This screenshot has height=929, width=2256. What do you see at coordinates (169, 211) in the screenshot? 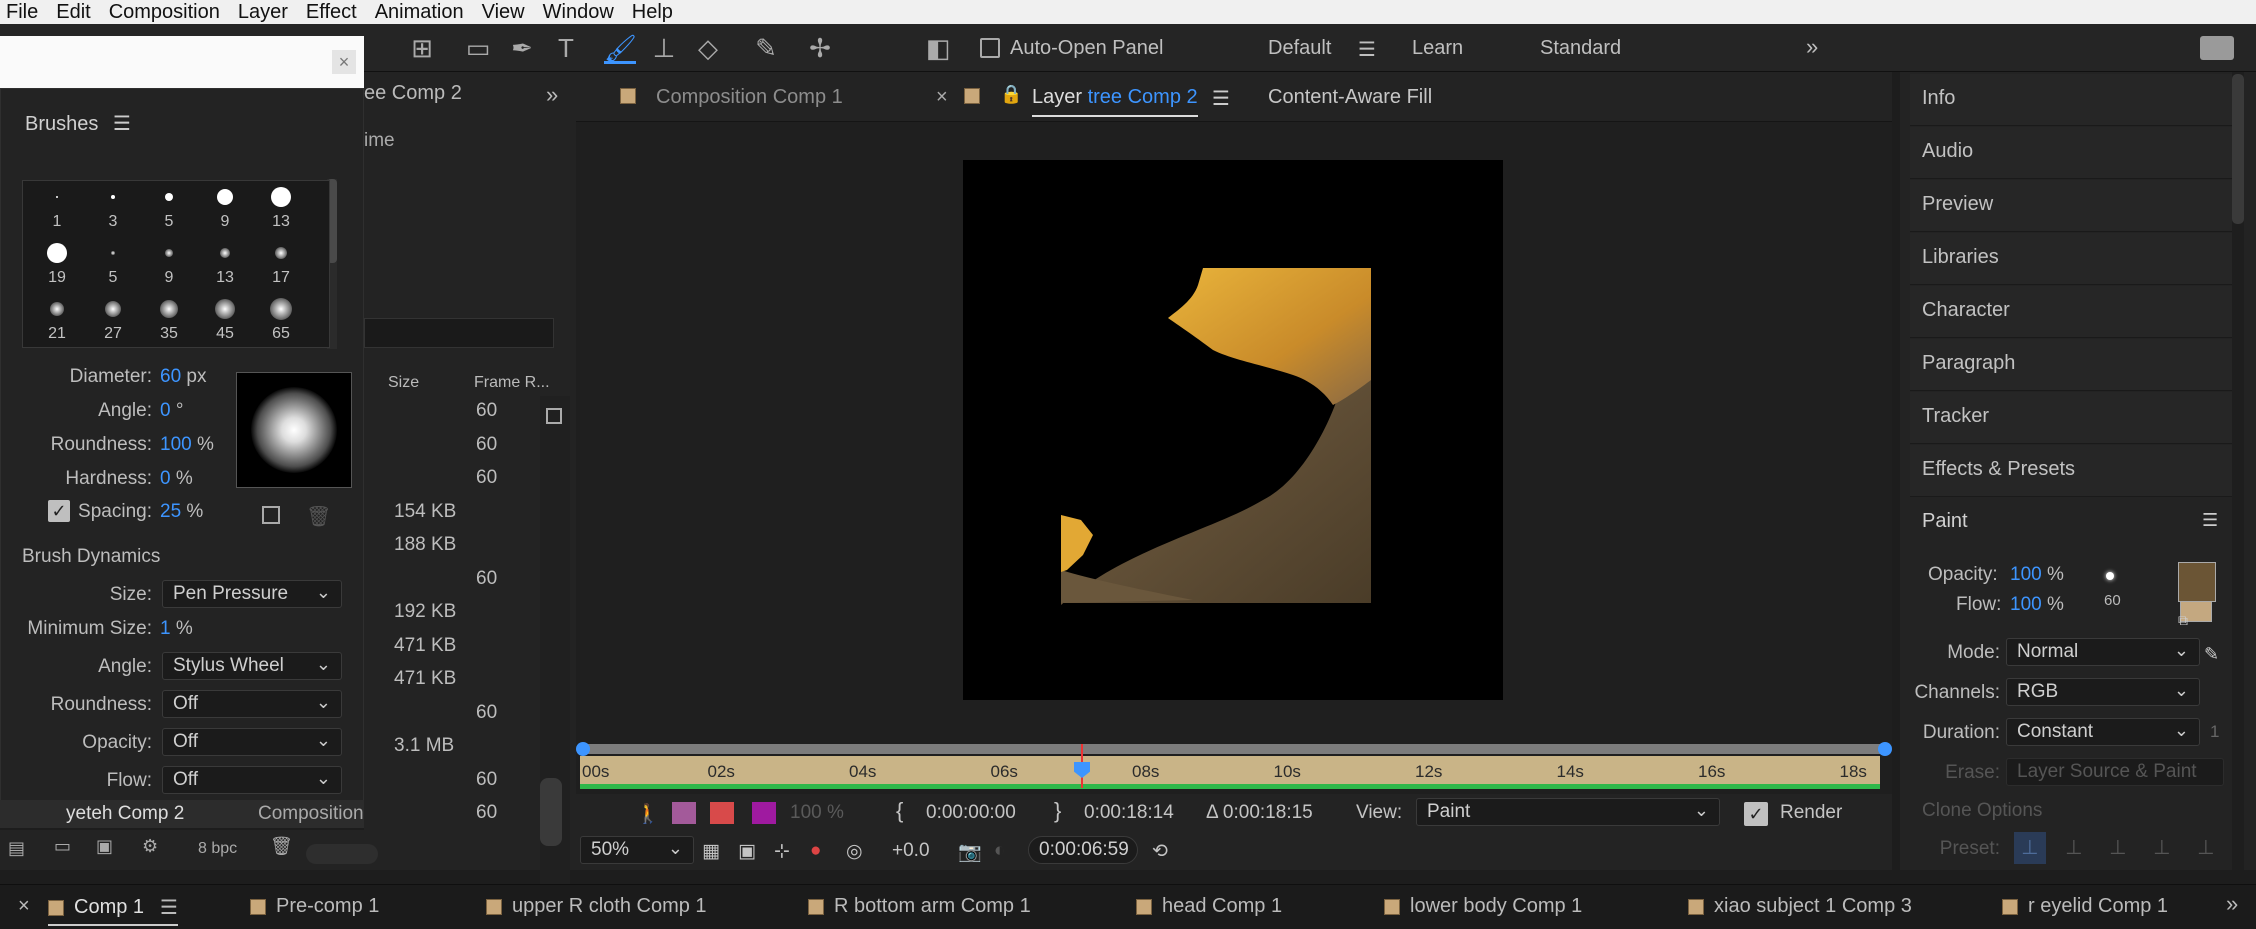
I see `brush-tip: 5` at bounding box center [169, 211].